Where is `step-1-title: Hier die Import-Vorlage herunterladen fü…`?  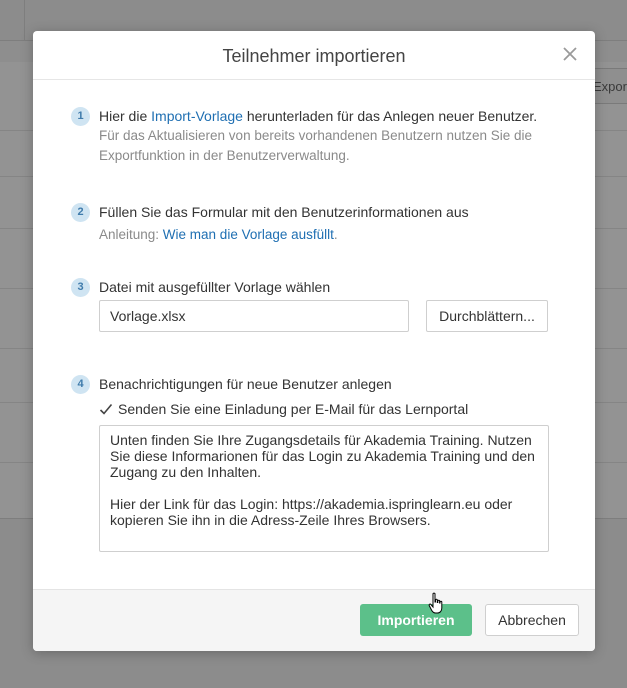
step-1-title: Hier die Import-Vorlage herunterladen fü… is located at coordinates (326, 116).